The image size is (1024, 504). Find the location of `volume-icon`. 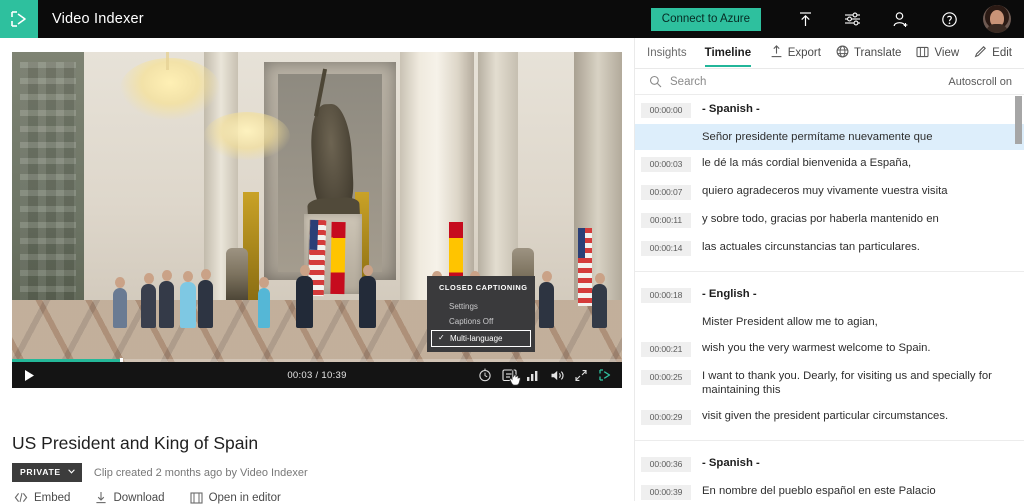

volume-icon is located at coordinates (557, 375).